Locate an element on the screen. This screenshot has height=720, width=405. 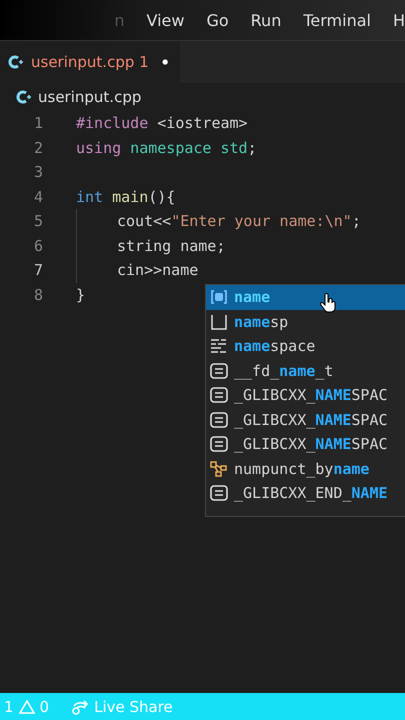
suggestion-item: _GLIBCXX_END_NAME is located at coordinates (305, 493).